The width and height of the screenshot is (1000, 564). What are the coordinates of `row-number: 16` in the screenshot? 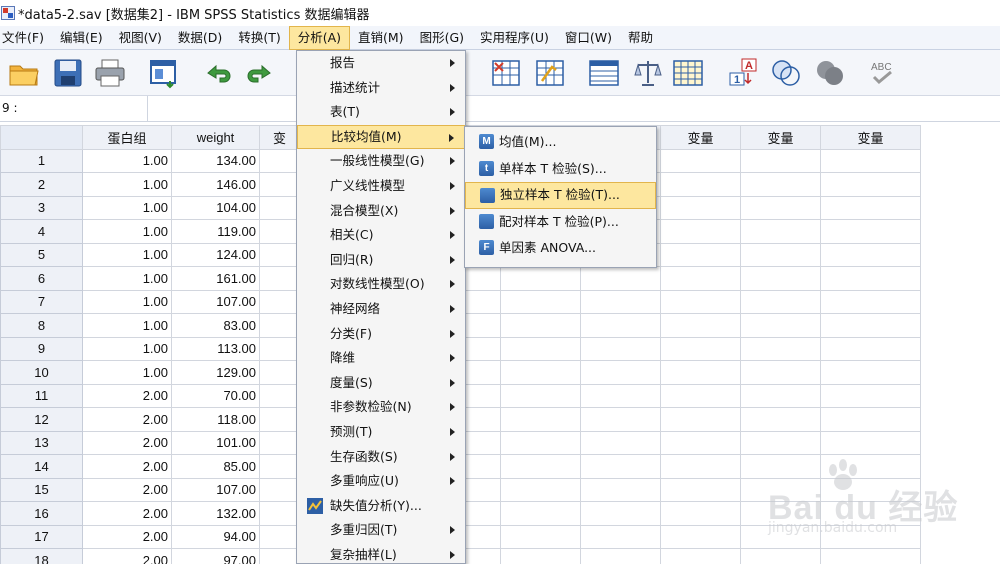 It's located at (41, 513).